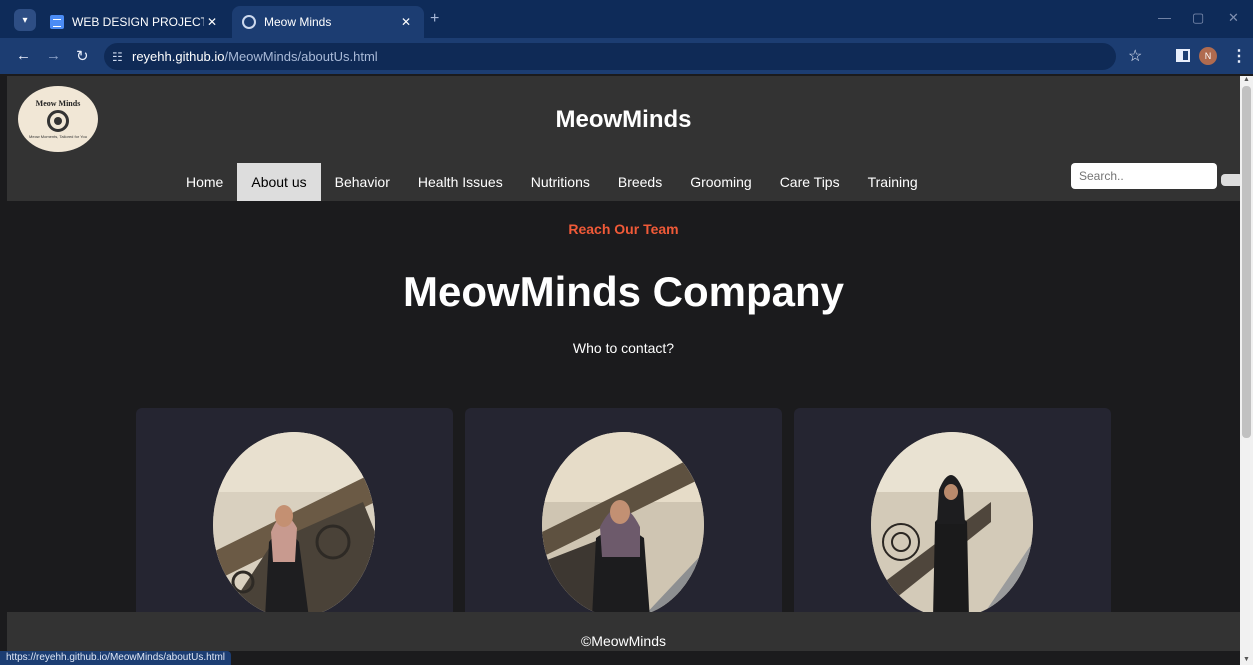 The height and width of the screenshot is (665, 1253). Describe the element at coordinates (298, 22) in the screenshot. I see `tab-title: Meow Minds` at that location.